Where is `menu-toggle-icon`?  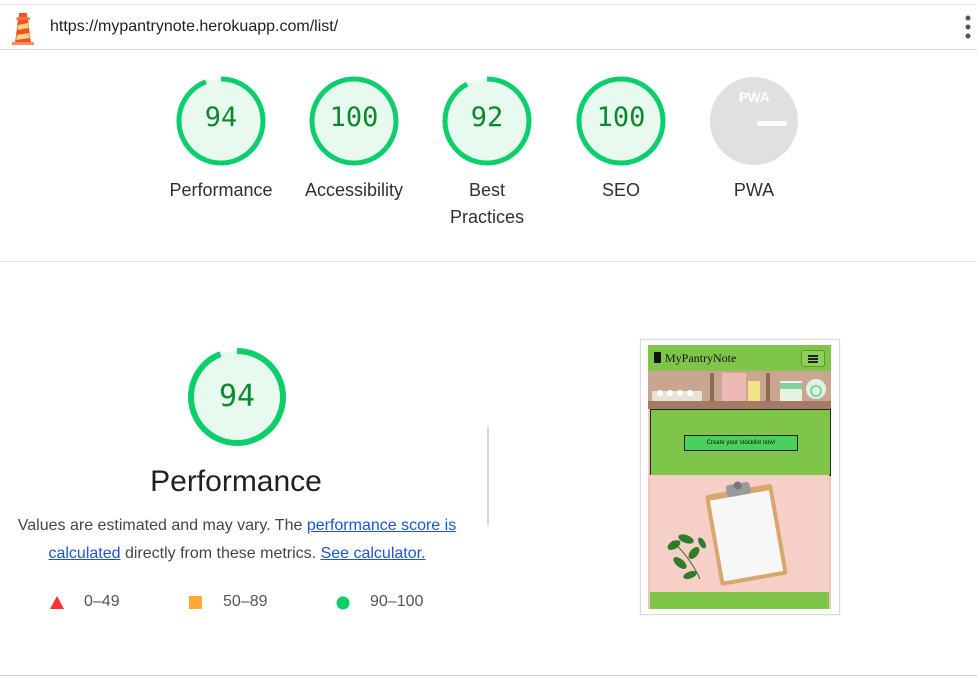 menu-toggle-icon is located at coordinates (813, 358).